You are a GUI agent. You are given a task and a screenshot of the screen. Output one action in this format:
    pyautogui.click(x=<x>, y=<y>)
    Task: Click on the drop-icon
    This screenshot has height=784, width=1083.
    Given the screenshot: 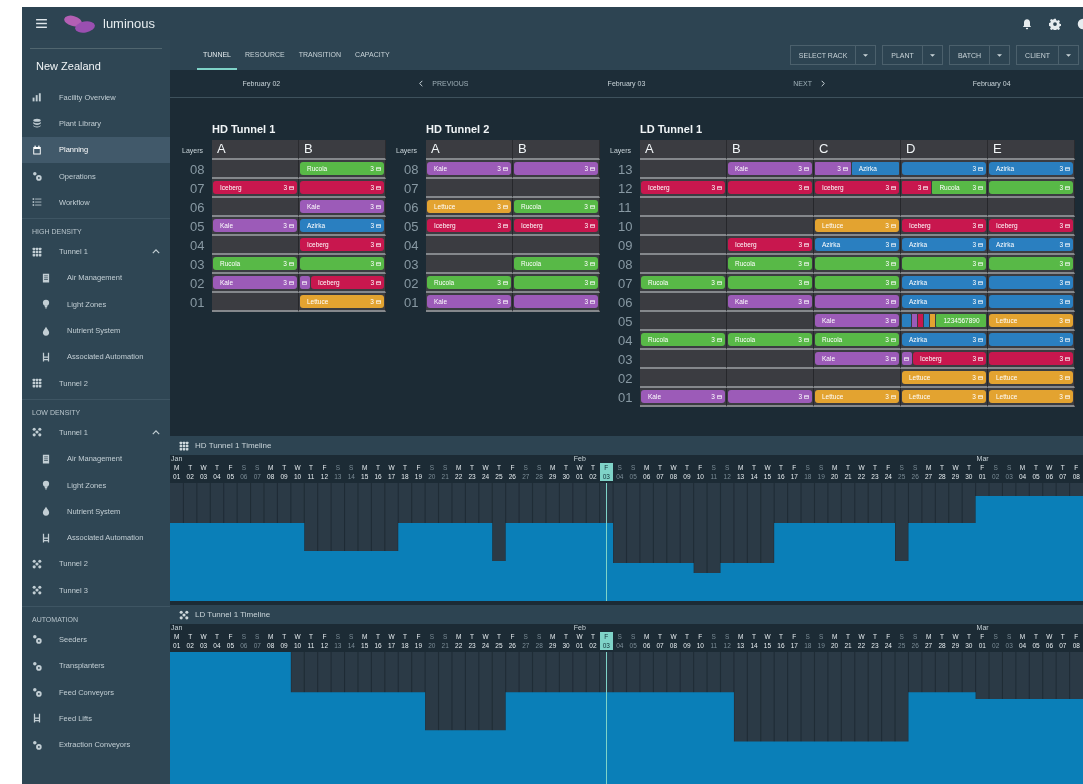 What is the action you would take?
    pyautogui.click(x=46, y=511)
    